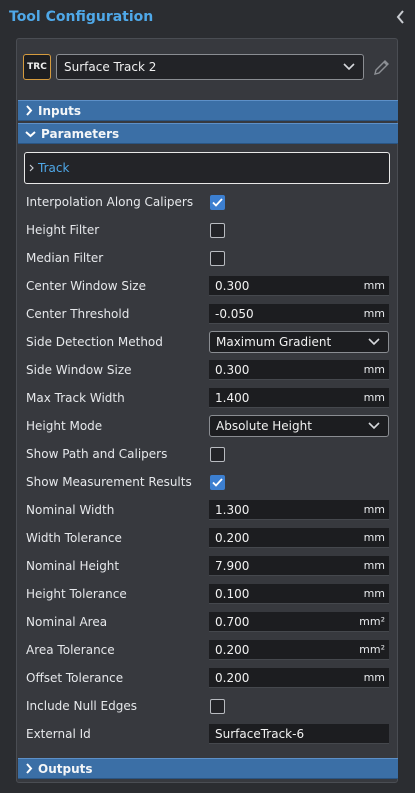 This screenshot has width=415, height=793. Describe the element at coordinates (60, 110) in the screenshot. I see `section-inputs-label: Inputs` at that location.